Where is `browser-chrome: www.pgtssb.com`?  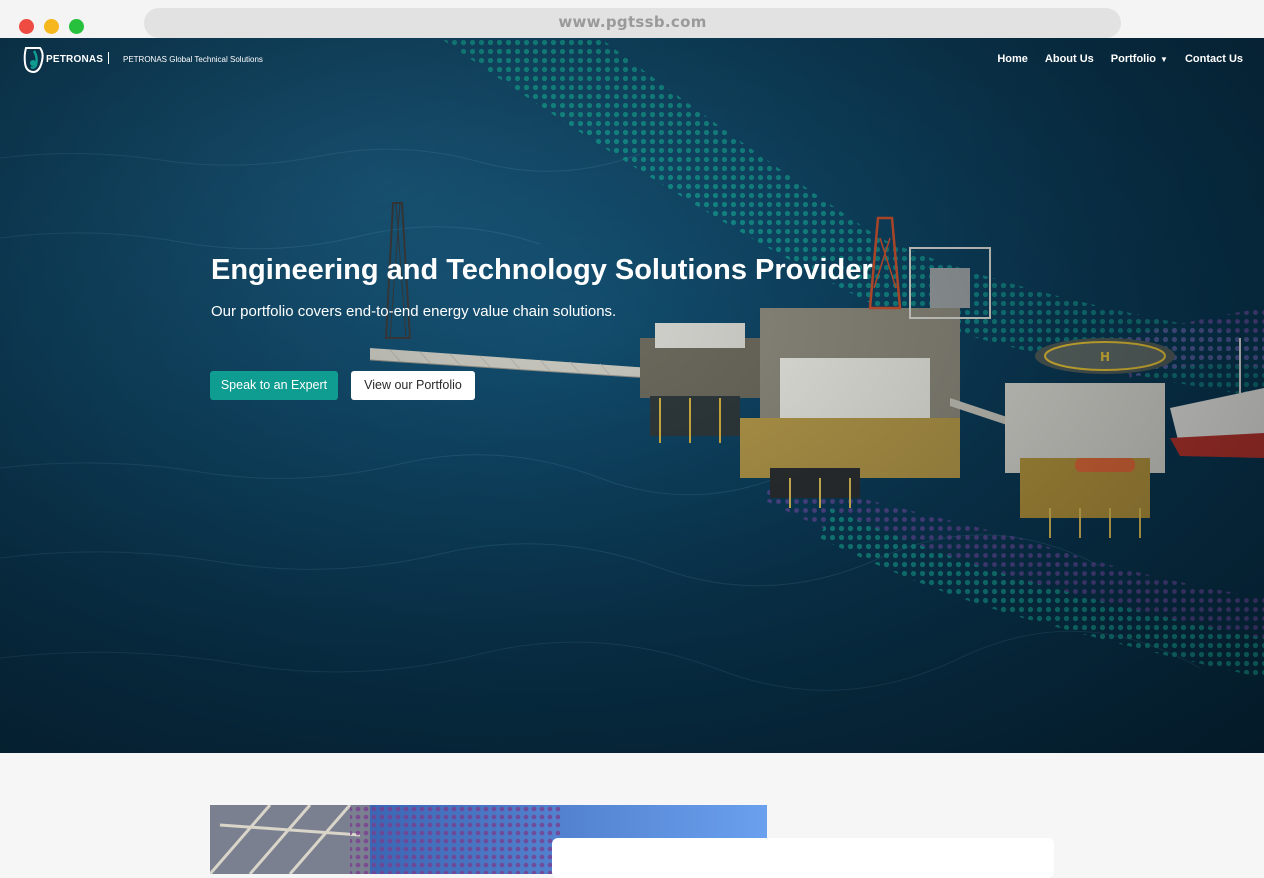
browser-chrome: www.pgtssb.com is located at coordinates (632, 19).